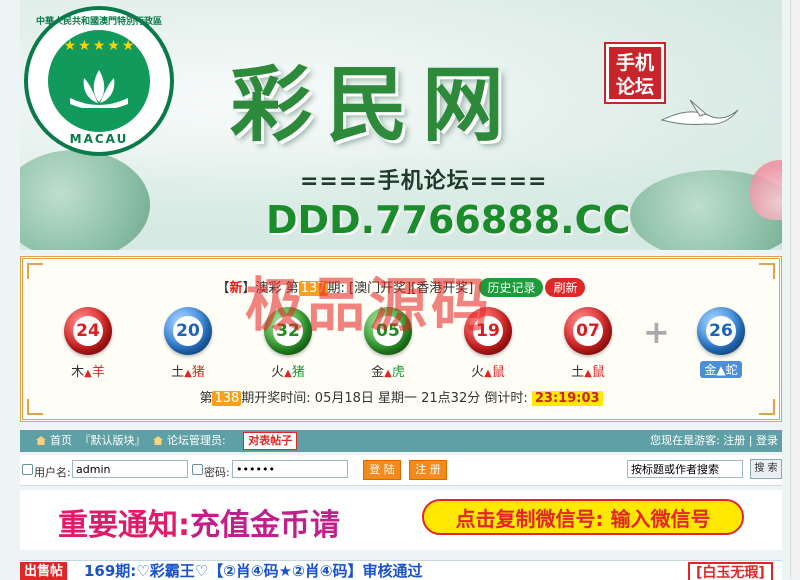  I want to click on header-bracket: 【, so click(223, 288).